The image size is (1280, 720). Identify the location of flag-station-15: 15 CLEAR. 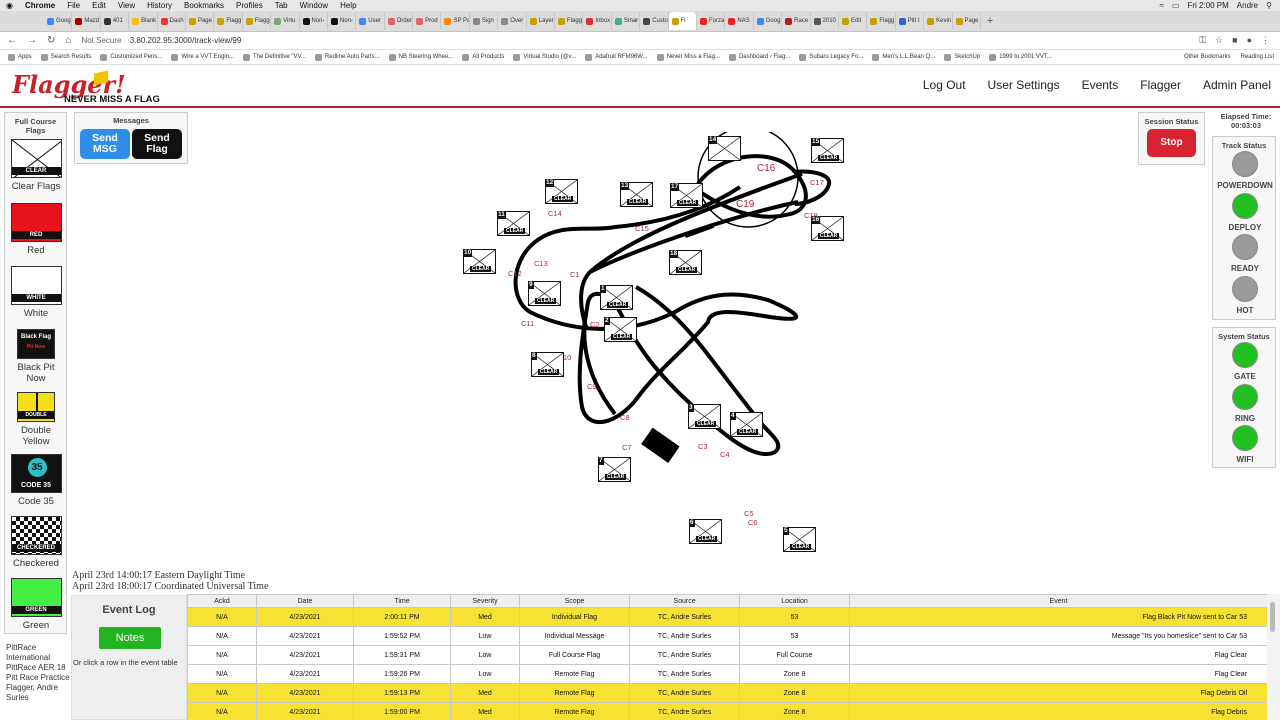
(827, 150).